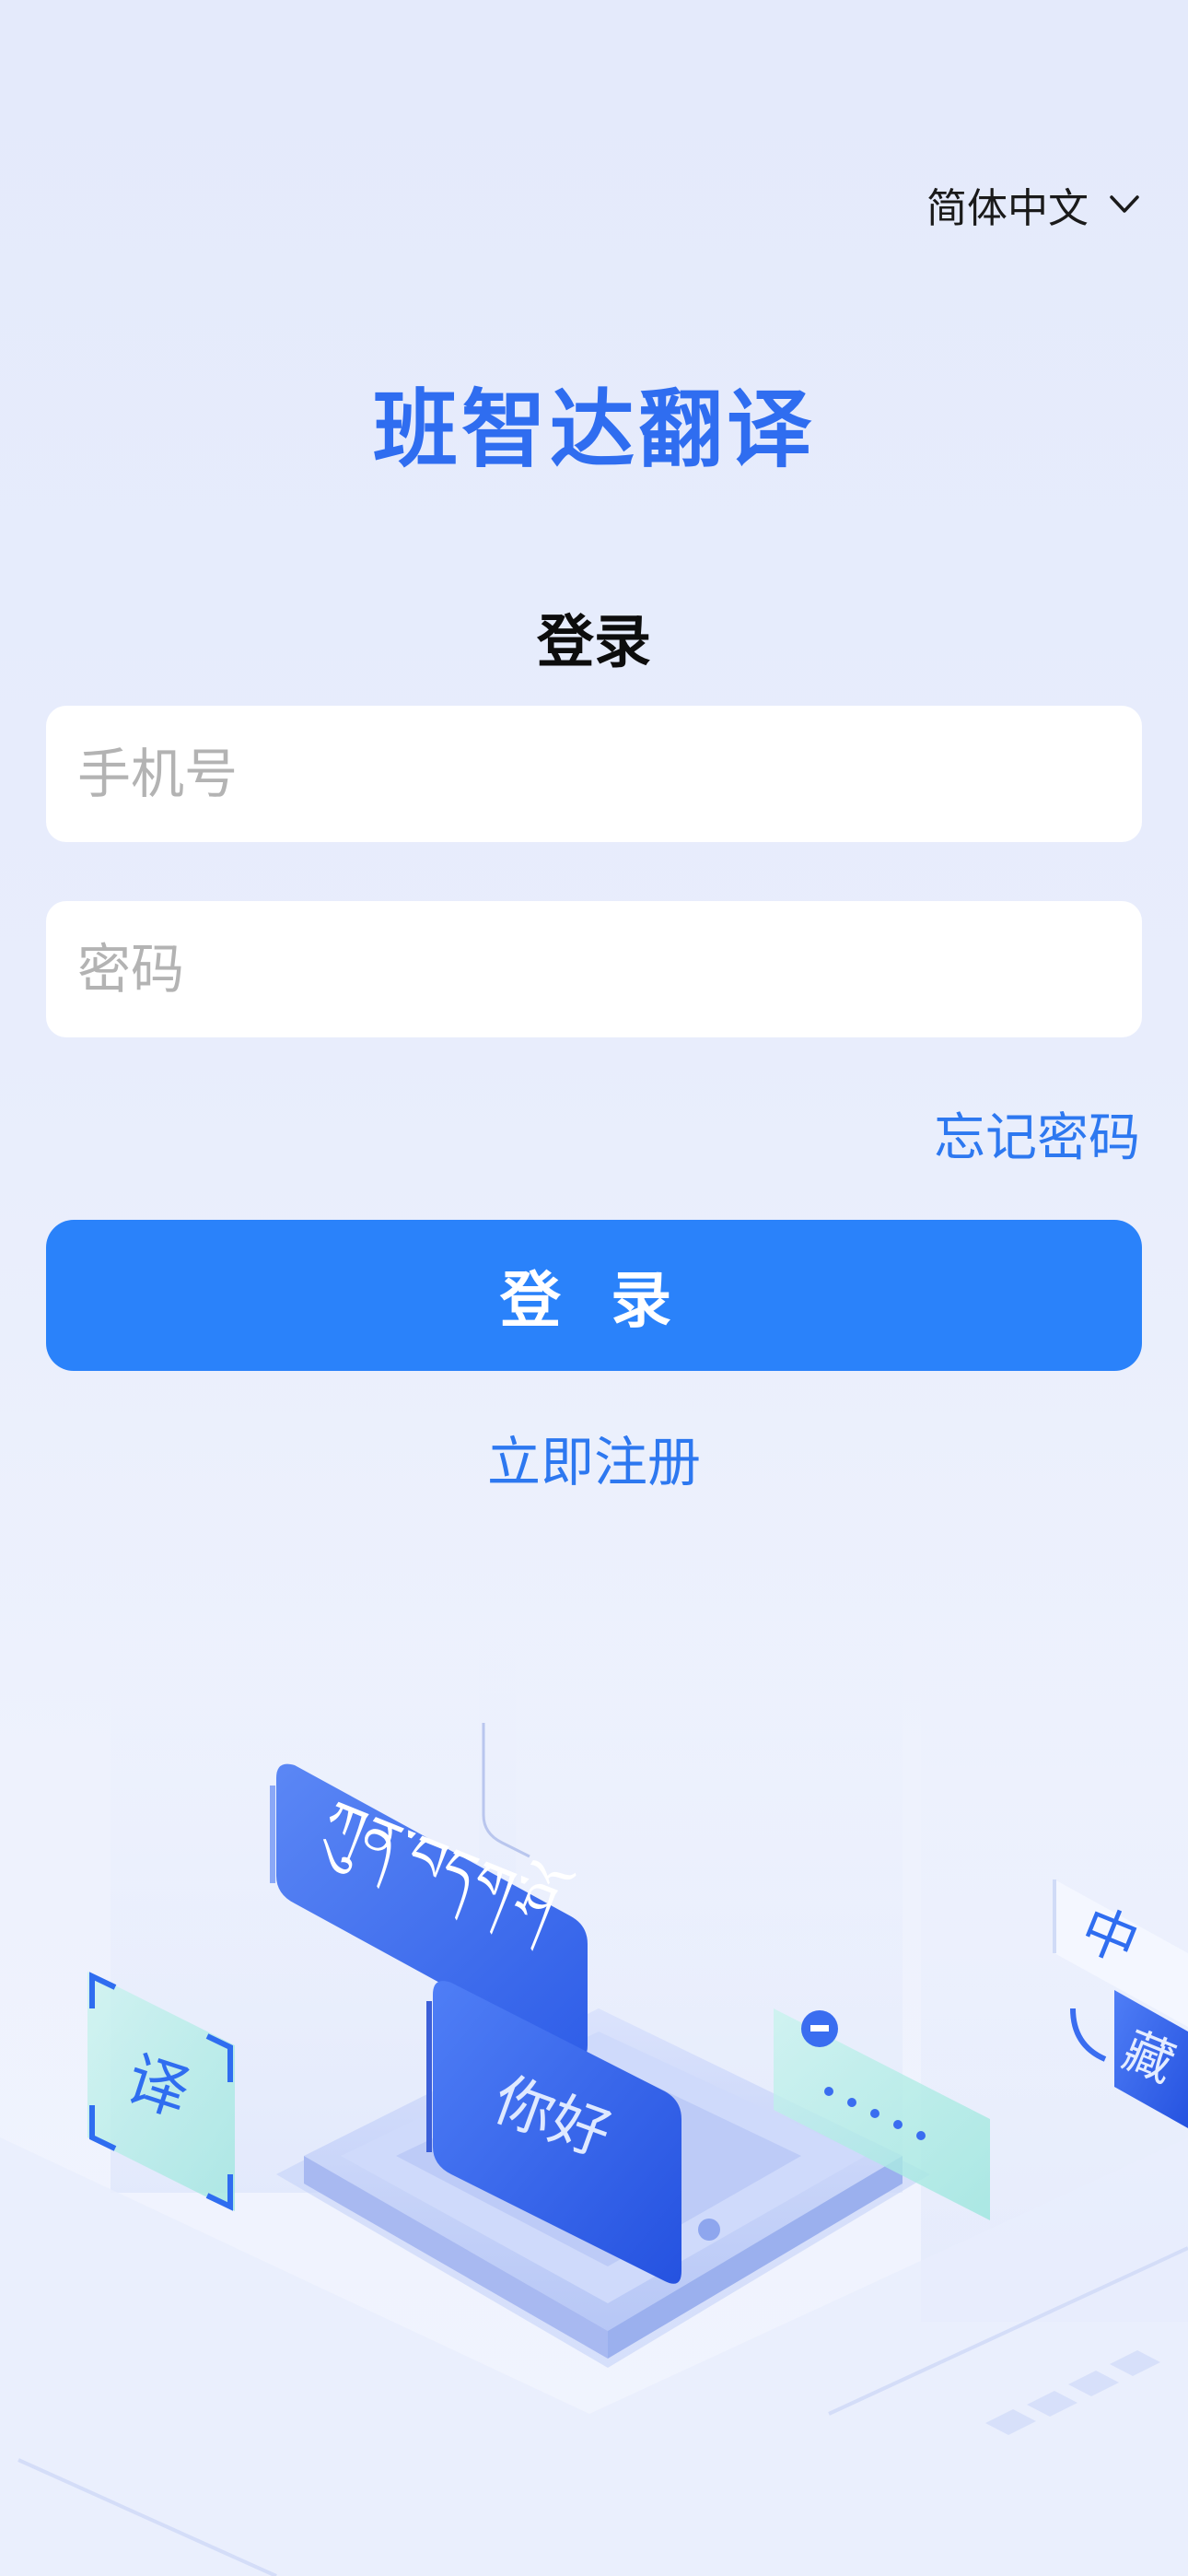 The height and width of the screenshot is (2576, 1188). I want to click on language-selector: 简体中文, so click(1033, 204).